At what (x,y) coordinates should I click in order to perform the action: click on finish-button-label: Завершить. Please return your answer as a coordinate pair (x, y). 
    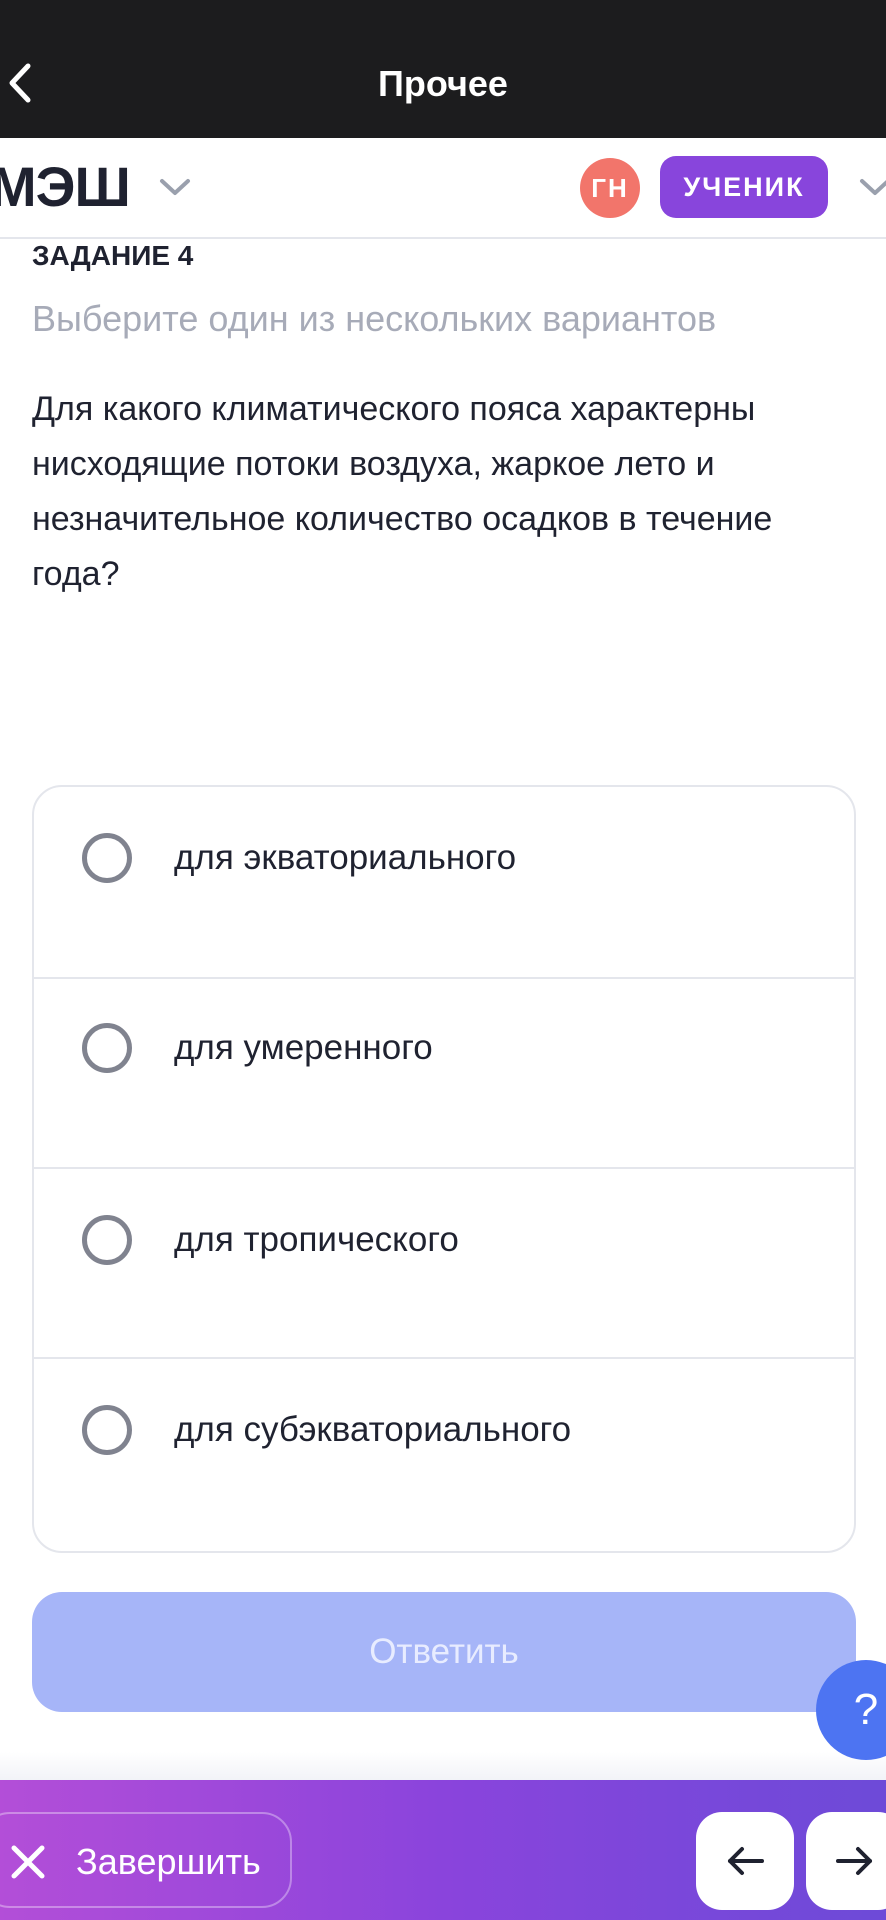
    Looking at the image, I should click on (168, 1861).